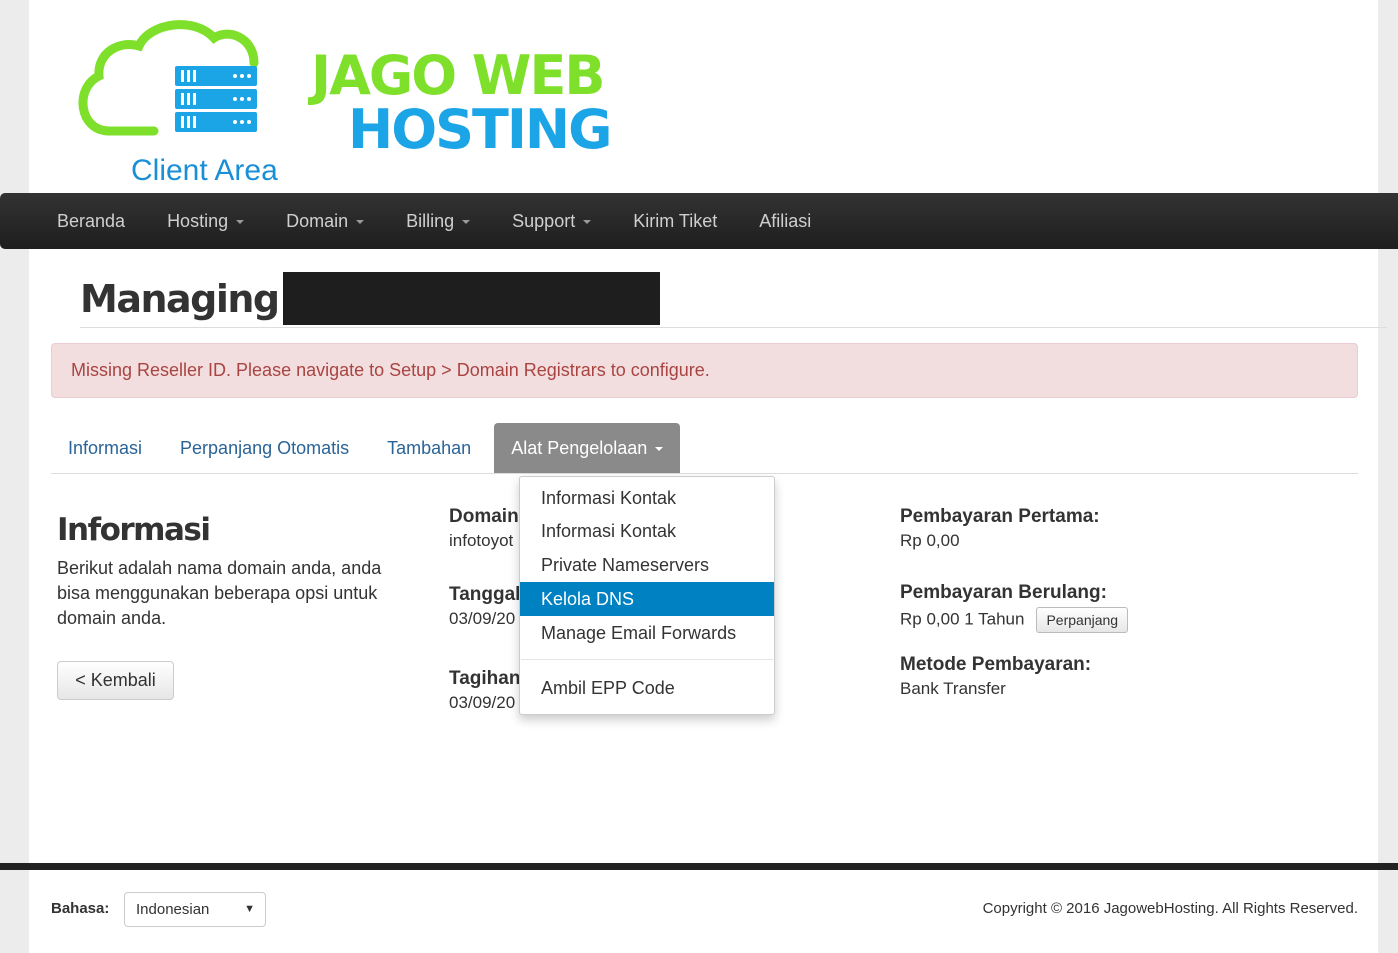 This screenshot has width=1398, height=953. I want to click on tab-informasi: Informasi, so click(105, 448).